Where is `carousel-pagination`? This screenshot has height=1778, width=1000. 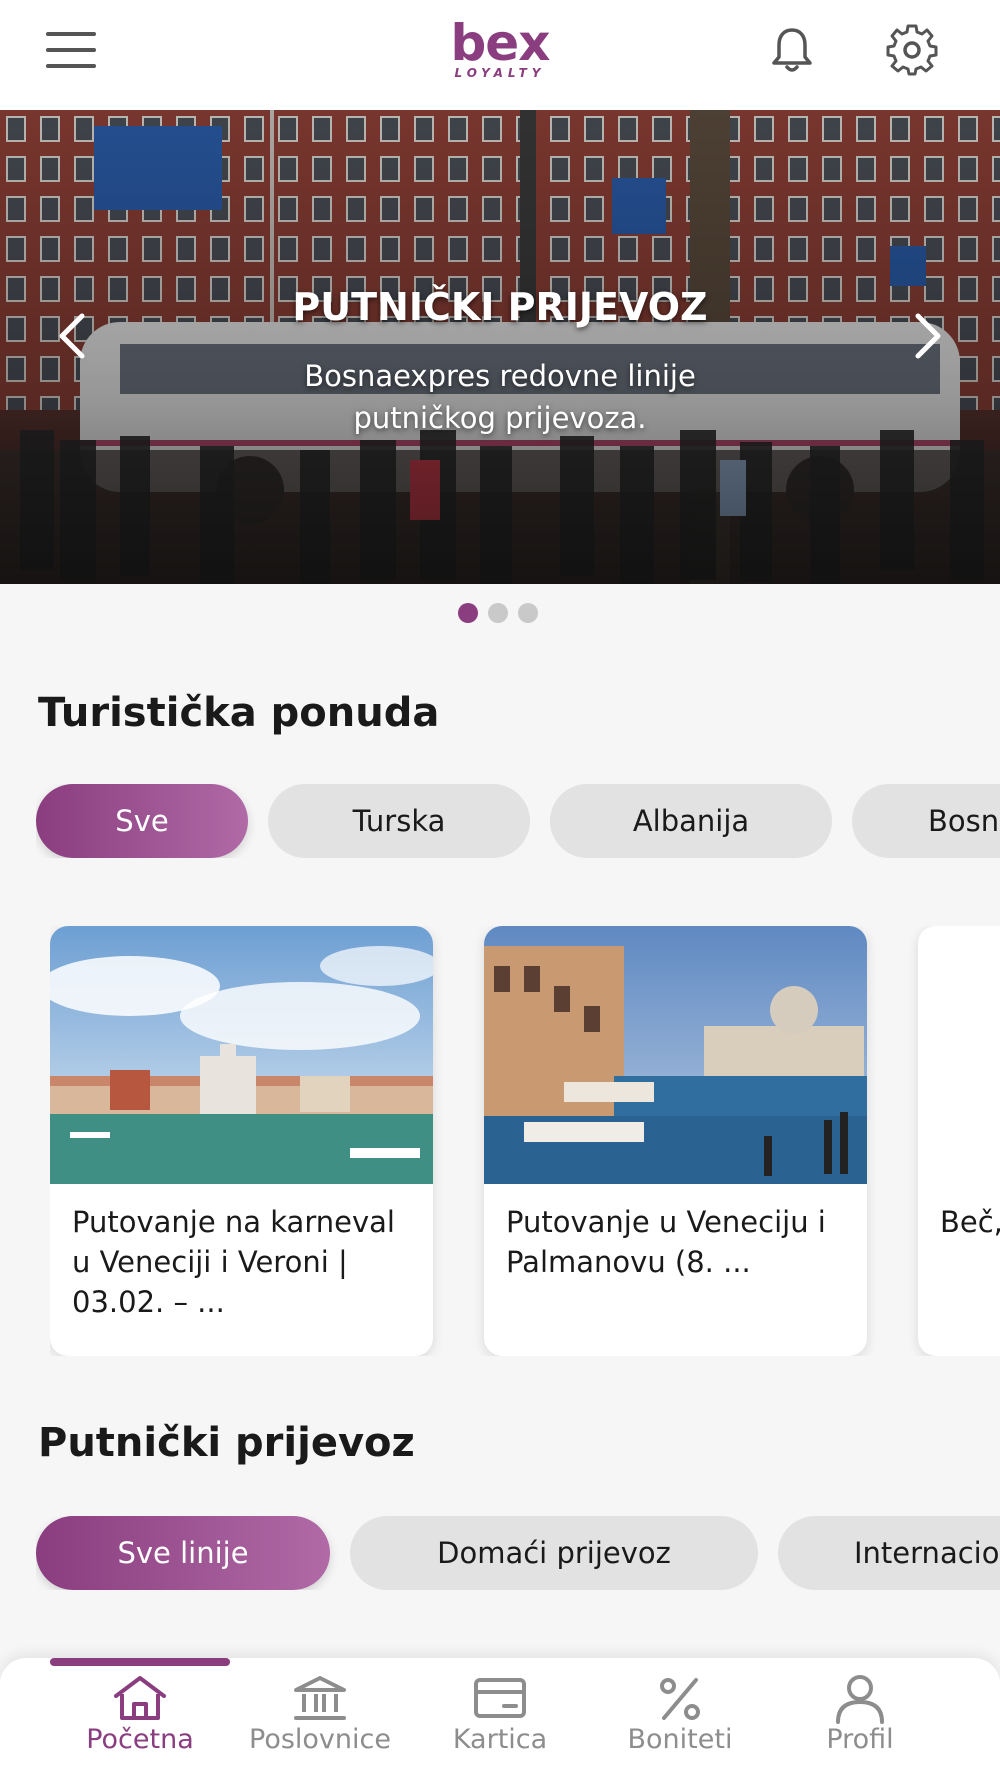
carousel-pagination is located at coordinates (498, 613).